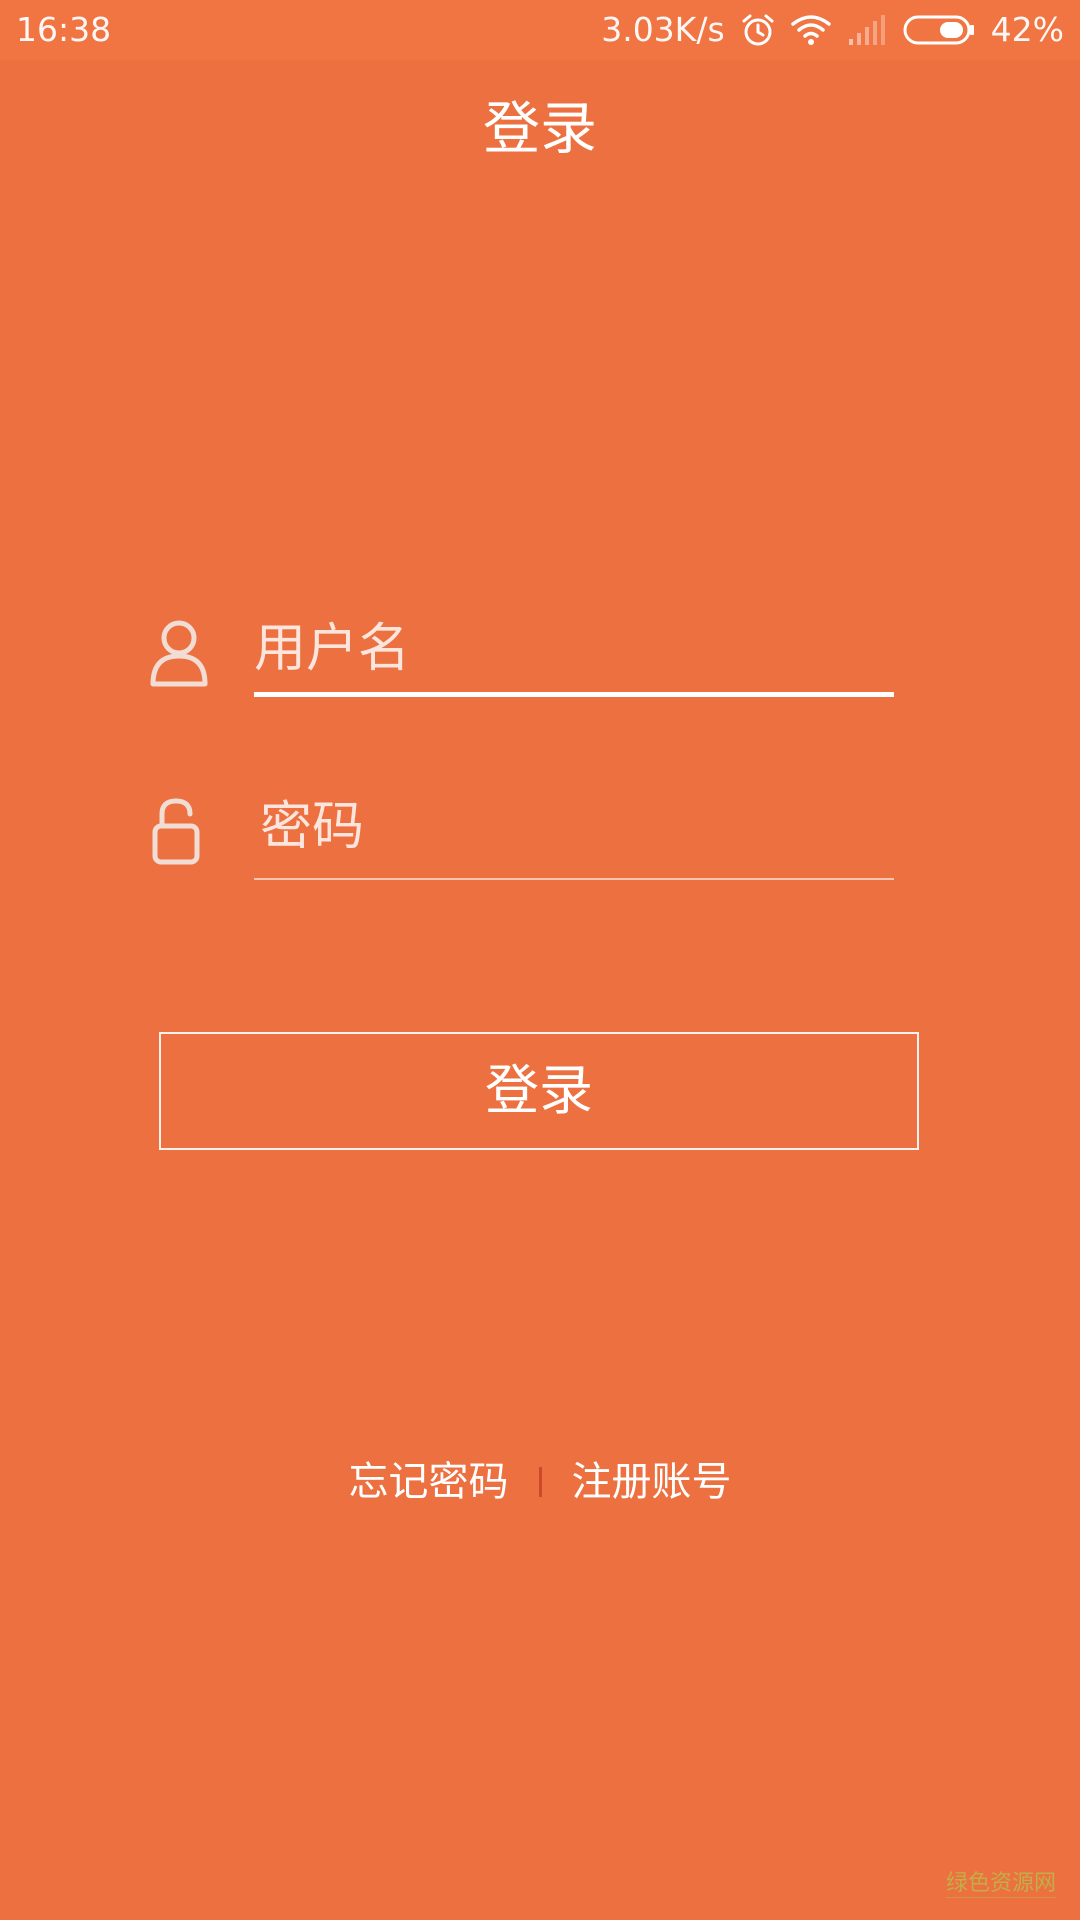  Describe the element at coordinates (574, 649) in the screenshot. I see `username-input` at that location.